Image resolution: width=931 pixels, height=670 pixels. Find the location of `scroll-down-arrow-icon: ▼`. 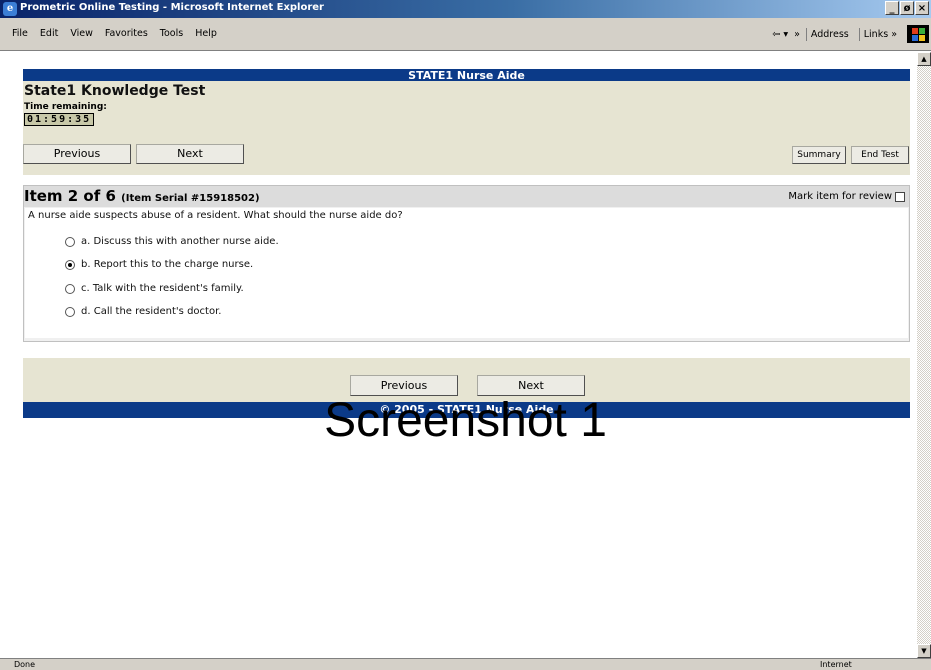

scroll-down-arrow-icon: ▼ is located at coordinates (924, 651).